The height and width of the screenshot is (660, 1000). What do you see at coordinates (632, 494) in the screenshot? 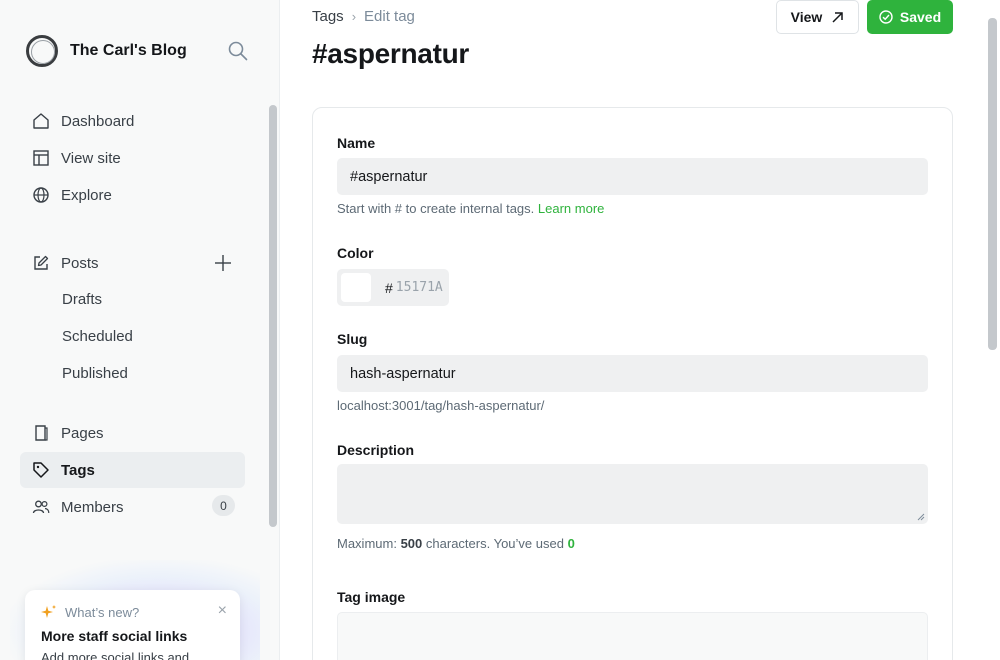
I see `description-textarea` at bounding box center [632, 494].